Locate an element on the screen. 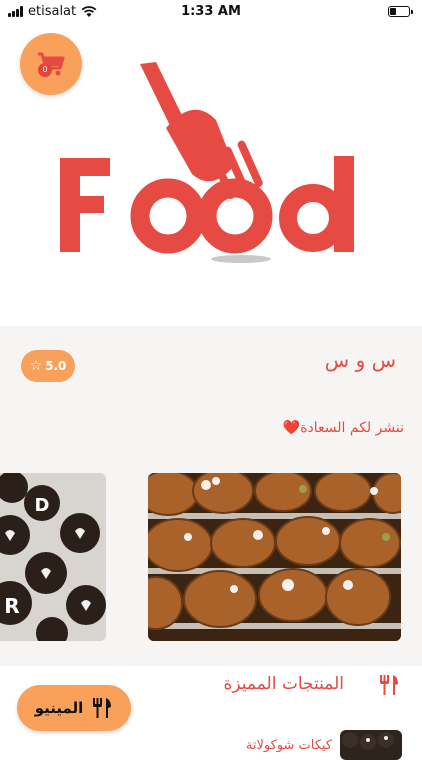 Image resolution: width=422 pixels, height=760 pixels. coconut-cakes-photo is located at coordinates (274, 557).